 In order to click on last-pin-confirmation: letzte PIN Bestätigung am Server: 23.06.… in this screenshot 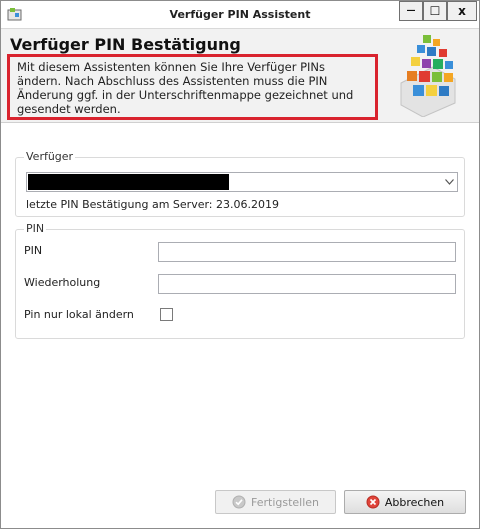, I will do `click(152, 204)`.